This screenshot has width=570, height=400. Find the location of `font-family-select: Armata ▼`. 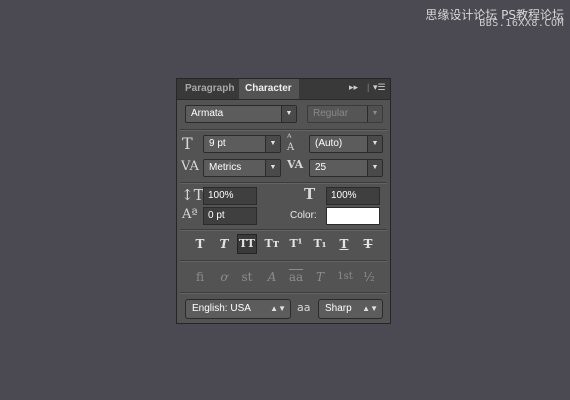

font-family-select: Armata ▼ is located at coordinates (241, 114).